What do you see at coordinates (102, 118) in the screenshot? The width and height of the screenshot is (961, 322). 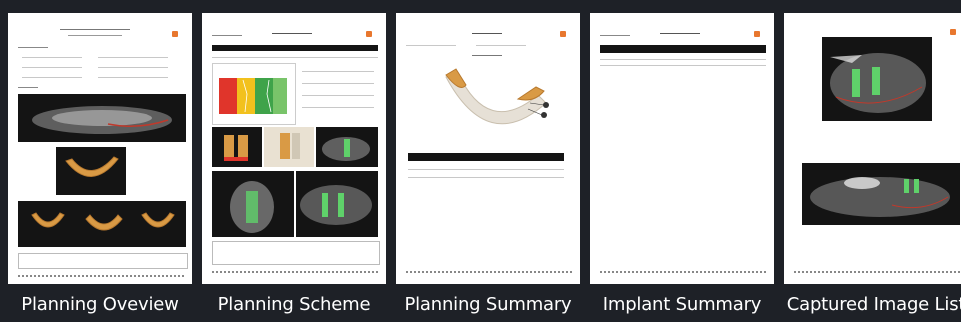 I see `panoramic-ct-image` at bounding box center [102, 118].